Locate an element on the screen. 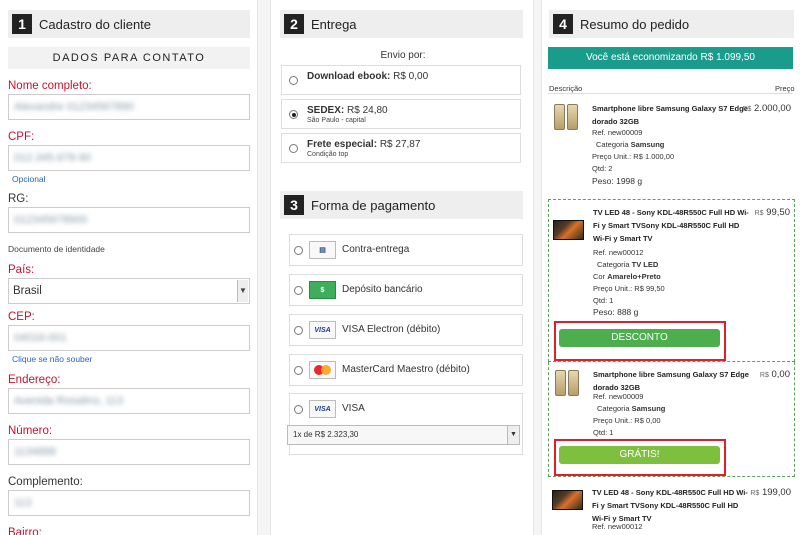 This screenshot has height=535, width=800. payment-option-maestro: MasterCard Maestro (débito) is located at coordinates (406, 370).